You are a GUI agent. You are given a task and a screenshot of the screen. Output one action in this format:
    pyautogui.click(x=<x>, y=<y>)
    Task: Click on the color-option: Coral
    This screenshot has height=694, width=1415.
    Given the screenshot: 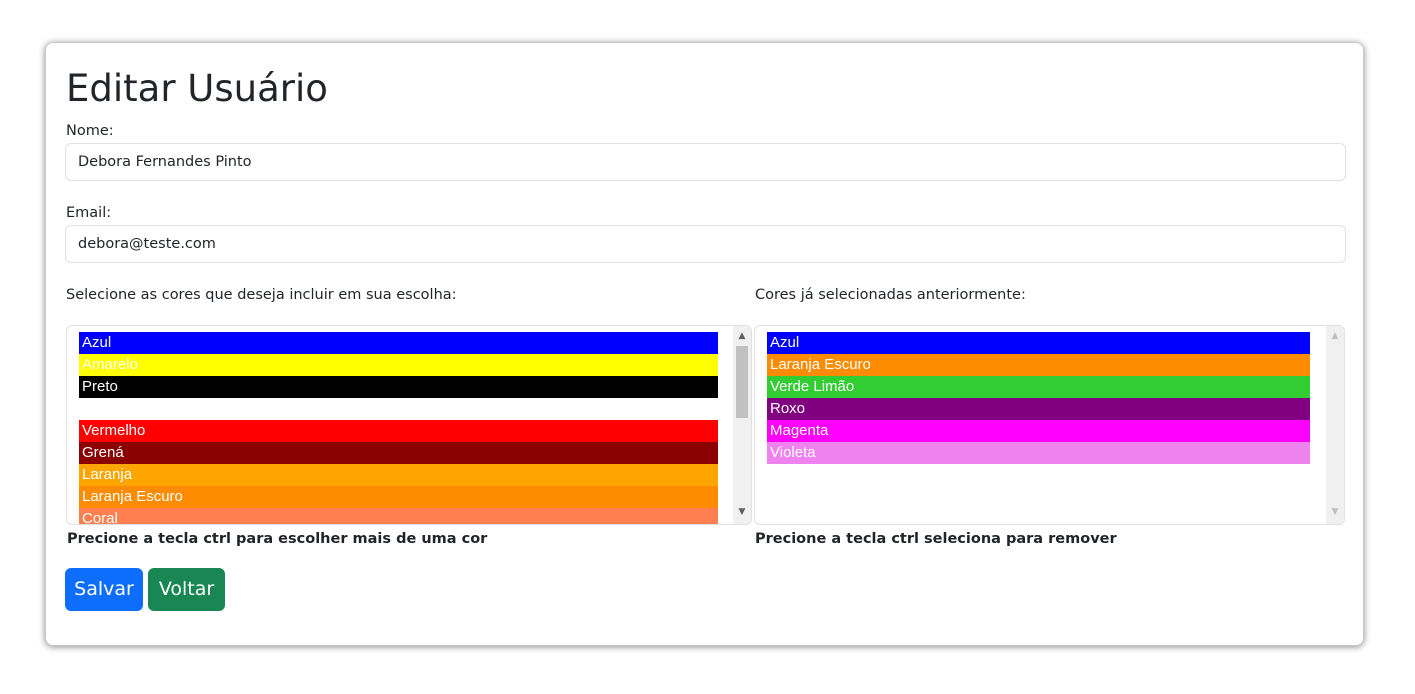 What is the action you would take?
    pyautogui.click(x=398, y=516)
    